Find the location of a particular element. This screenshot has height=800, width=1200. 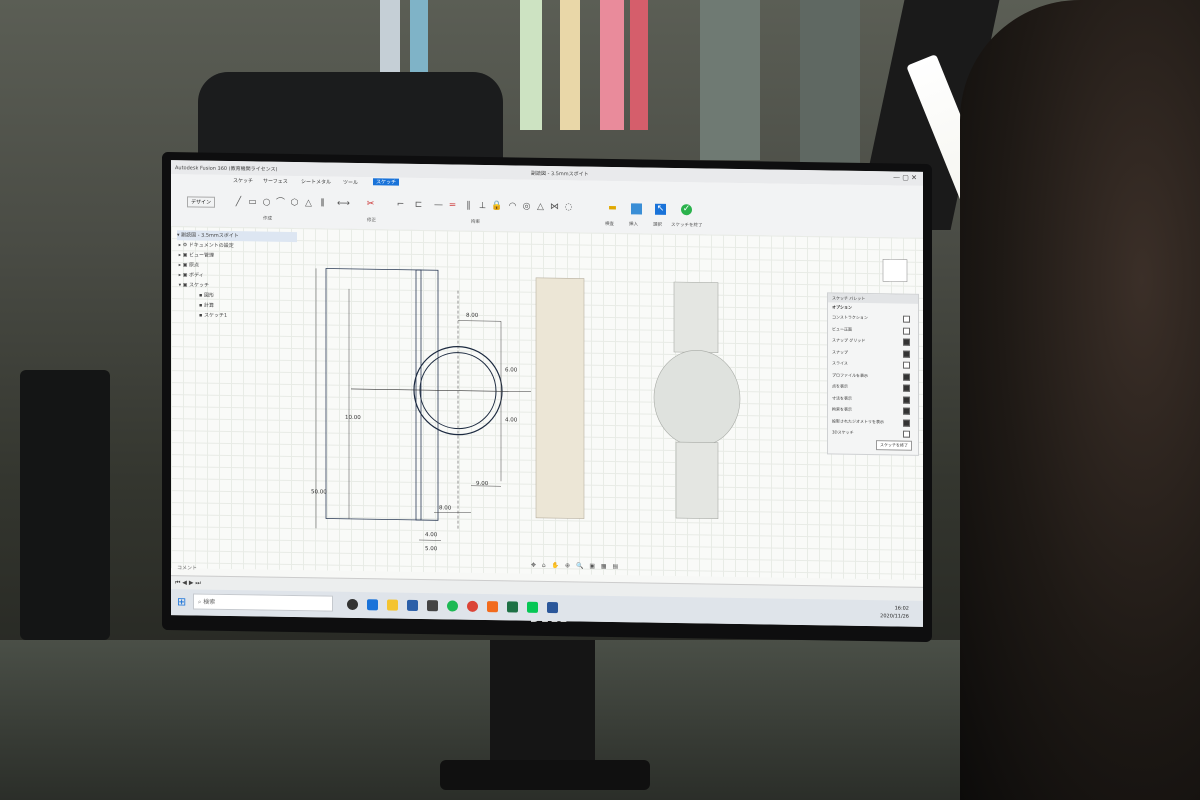

line-icon: ╱ is located at coordinates (238, 202).